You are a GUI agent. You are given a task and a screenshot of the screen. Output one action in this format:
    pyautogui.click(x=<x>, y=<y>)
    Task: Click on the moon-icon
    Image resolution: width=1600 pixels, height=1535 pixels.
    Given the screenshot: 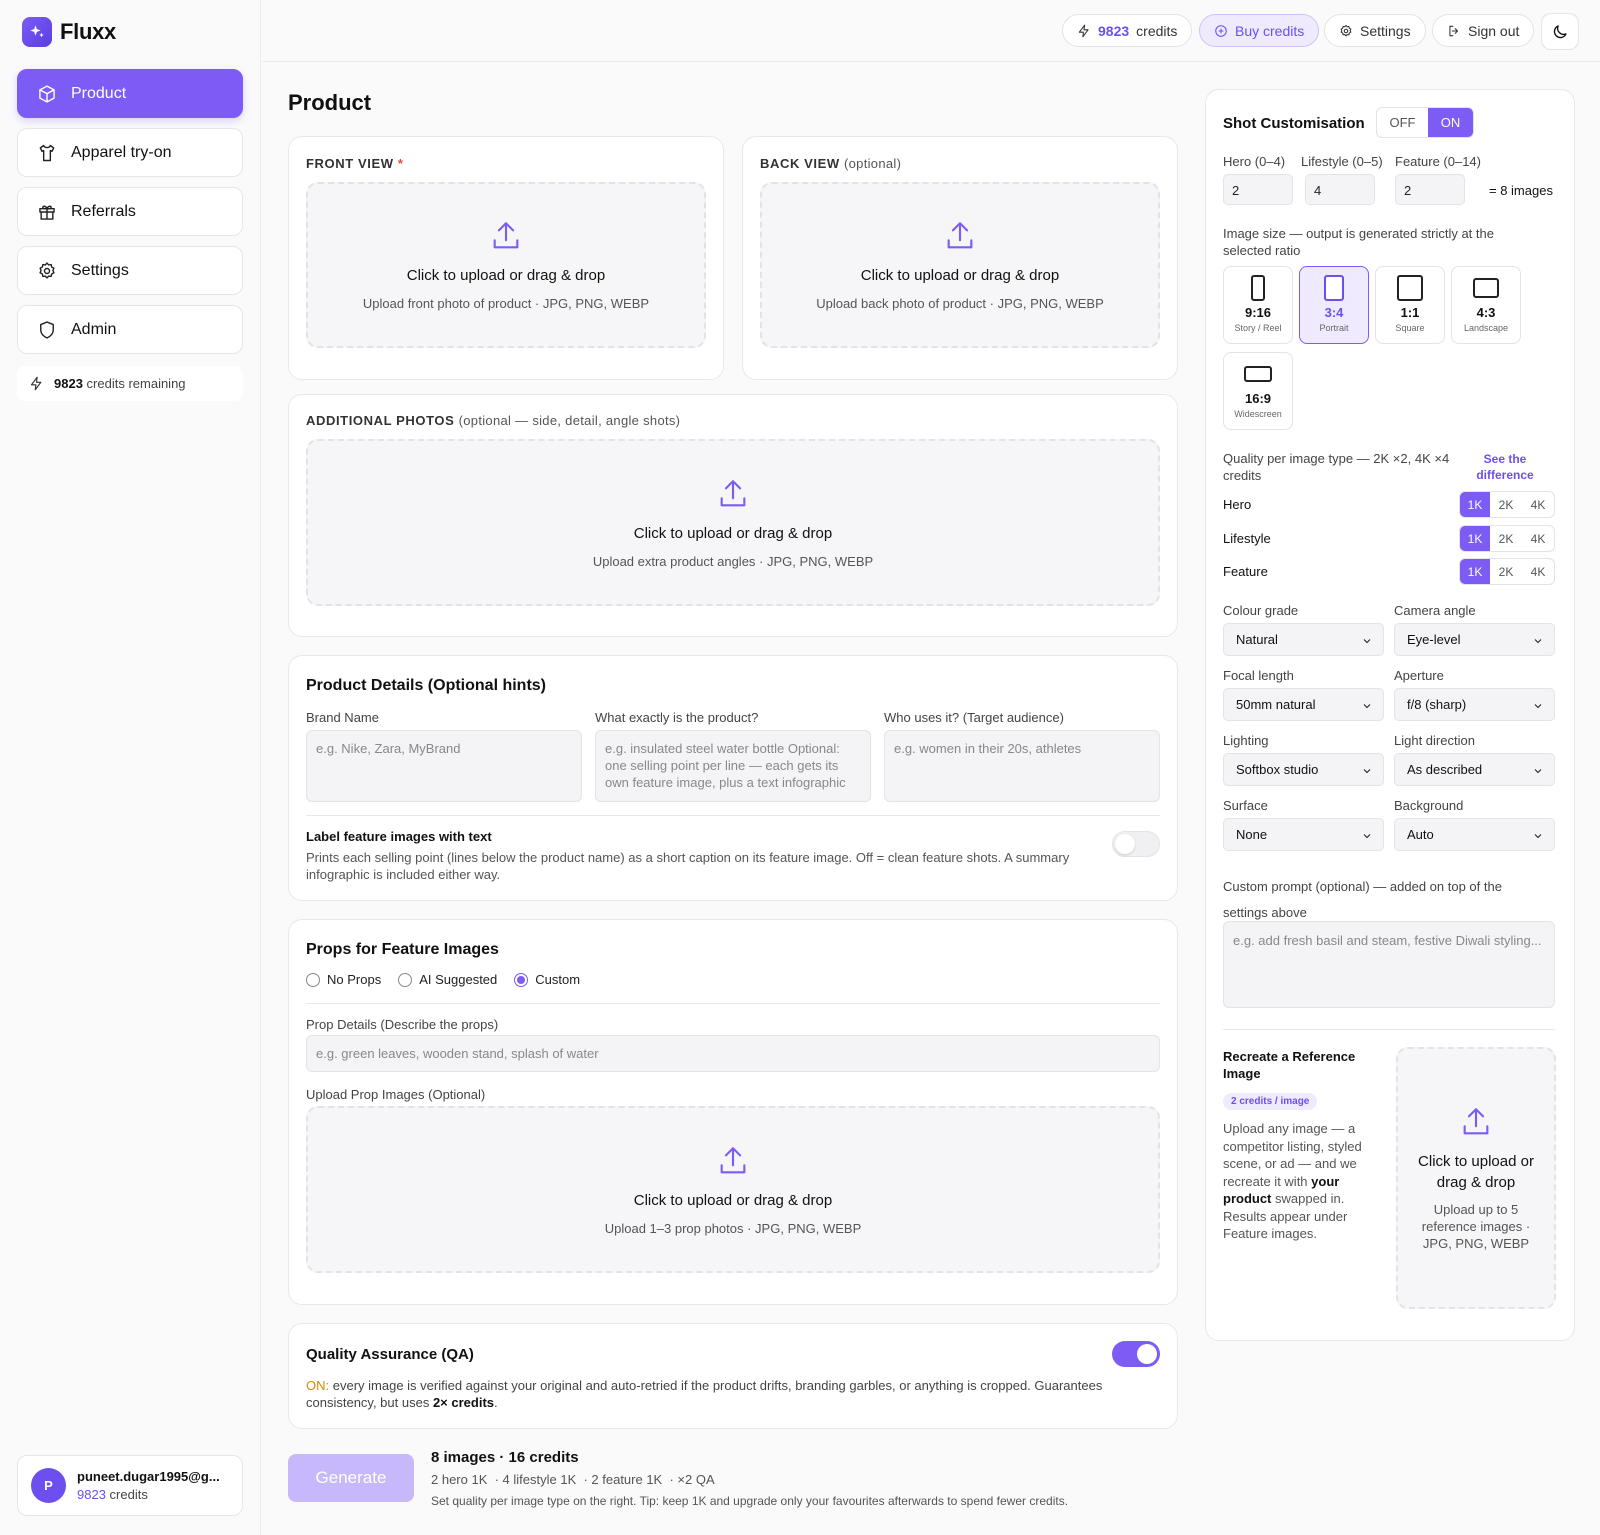 What is the action you would take?
    pyautogui.click(x=1560, y=31)
    